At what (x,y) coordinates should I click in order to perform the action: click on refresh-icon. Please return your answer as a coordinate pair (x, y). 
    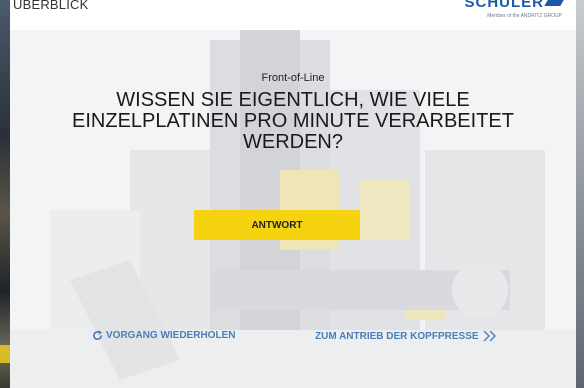
    Looking at the image, I should click on (97, 335).